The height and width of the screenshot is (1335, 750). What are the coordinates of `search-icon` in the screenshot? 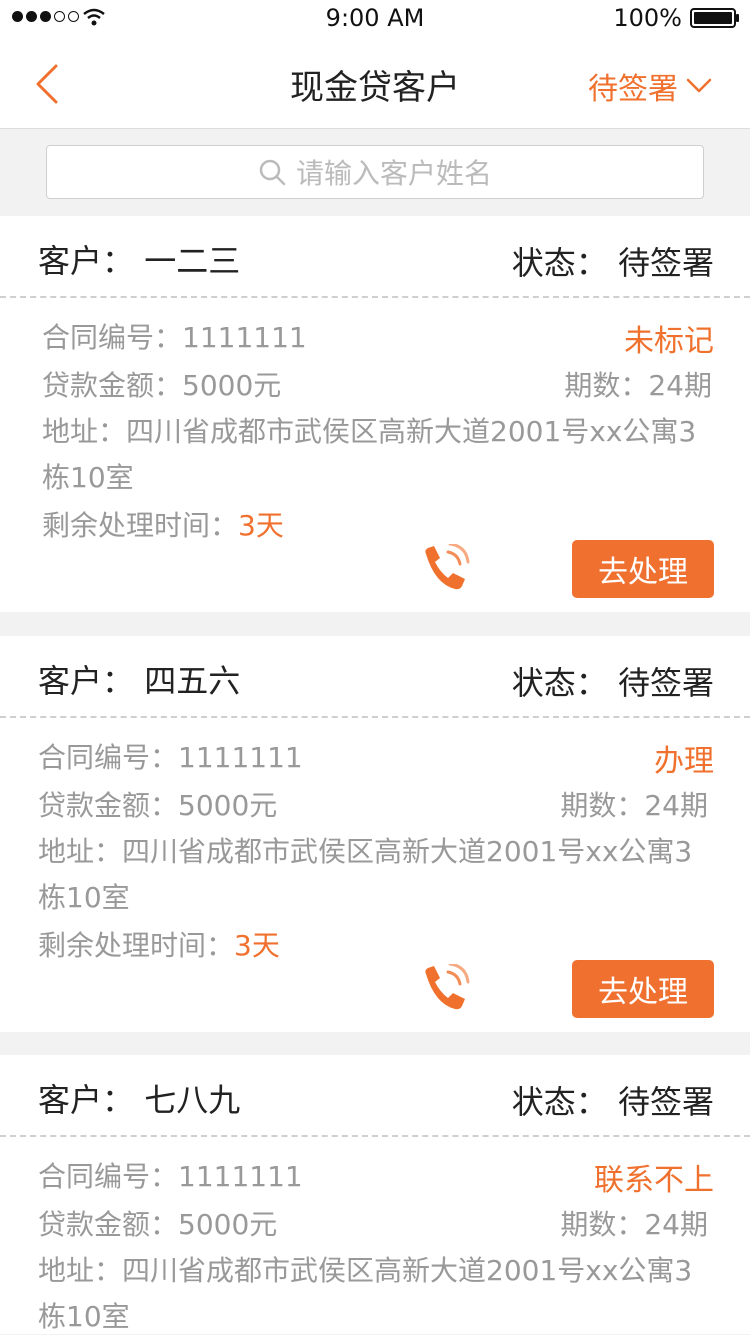 It's located at (272, 172).